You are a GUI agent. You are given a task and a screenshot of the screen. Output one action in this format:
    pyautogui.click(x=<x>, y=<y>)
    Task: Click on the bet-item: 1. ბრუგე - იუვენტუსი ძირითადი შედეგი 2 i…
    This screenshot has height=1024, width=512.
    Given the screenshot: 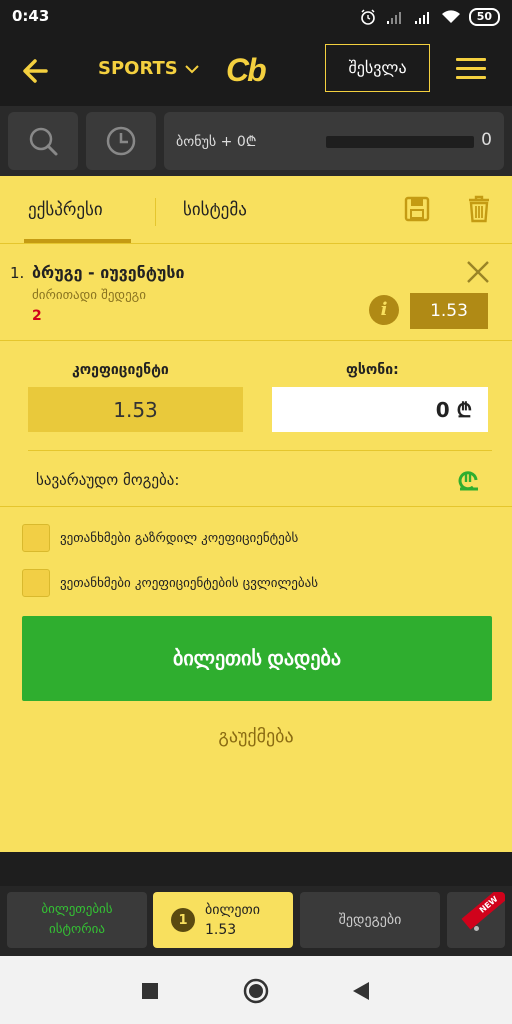 What is the action you would take?
    pyautogui.click(x=256, y=292)
    